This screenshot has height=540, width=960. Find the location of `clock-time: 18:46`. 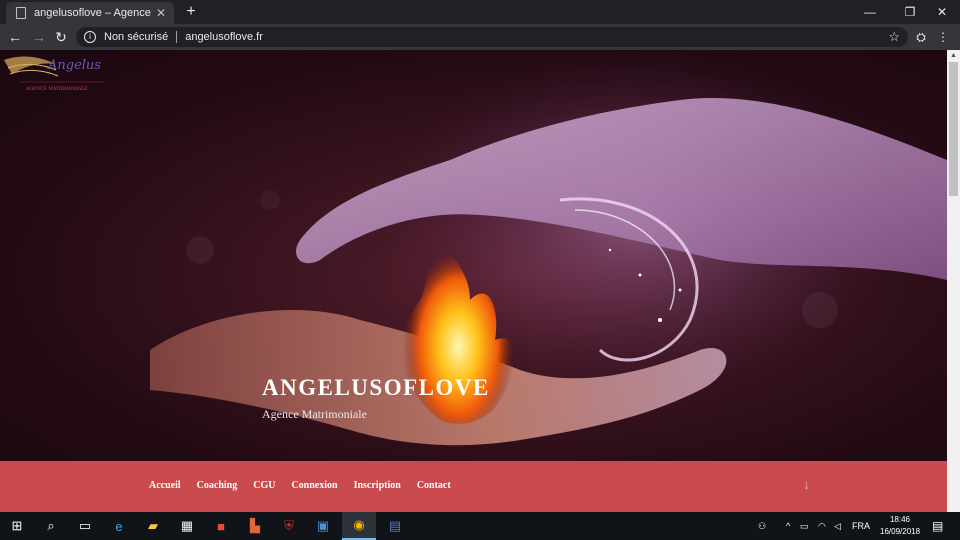

clock-time: 18:46 is located at coordinates (900, 519).